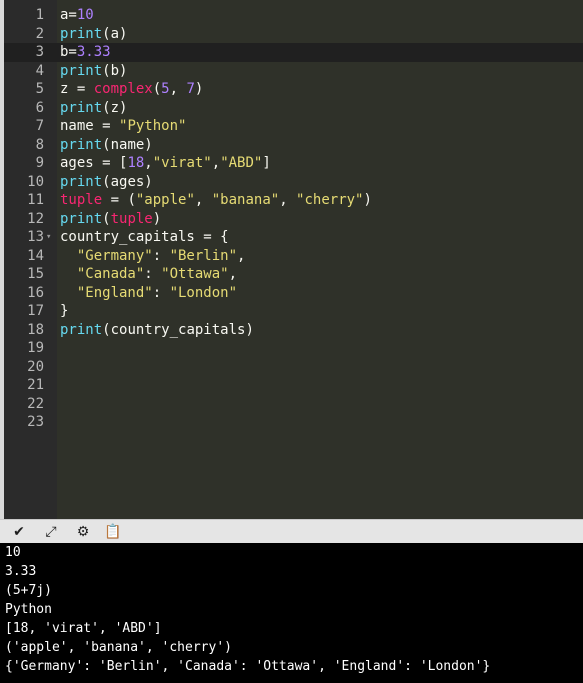 This screenshot has width=583, height=683. Describe the element at coordinates (293, 200) in the screenshot. I see `code-line: 11 tuple = ("apple", "banana", "cherry")` at that location.